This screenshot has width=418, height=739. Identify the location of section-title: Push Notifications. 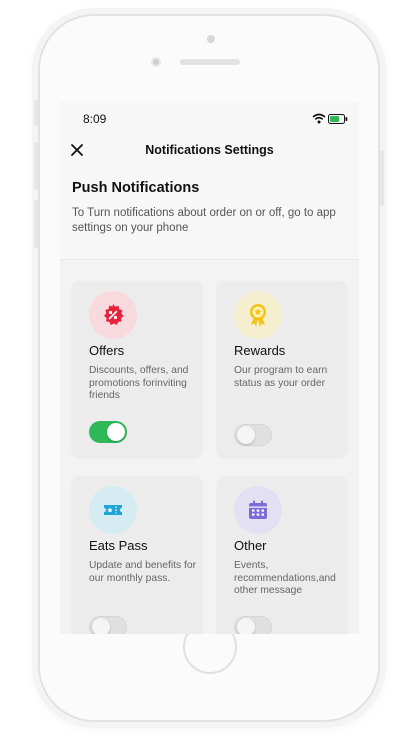
(136, 188).